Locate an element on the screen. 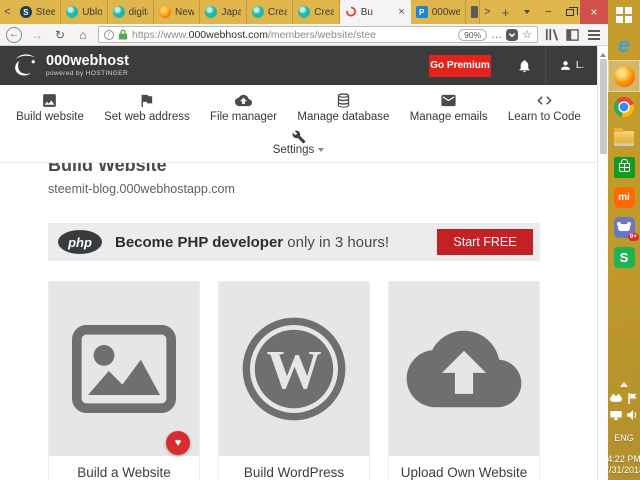 The height and width of the screenshot is (480, 640). page-scrollbar is located at coordinates (602, 263).